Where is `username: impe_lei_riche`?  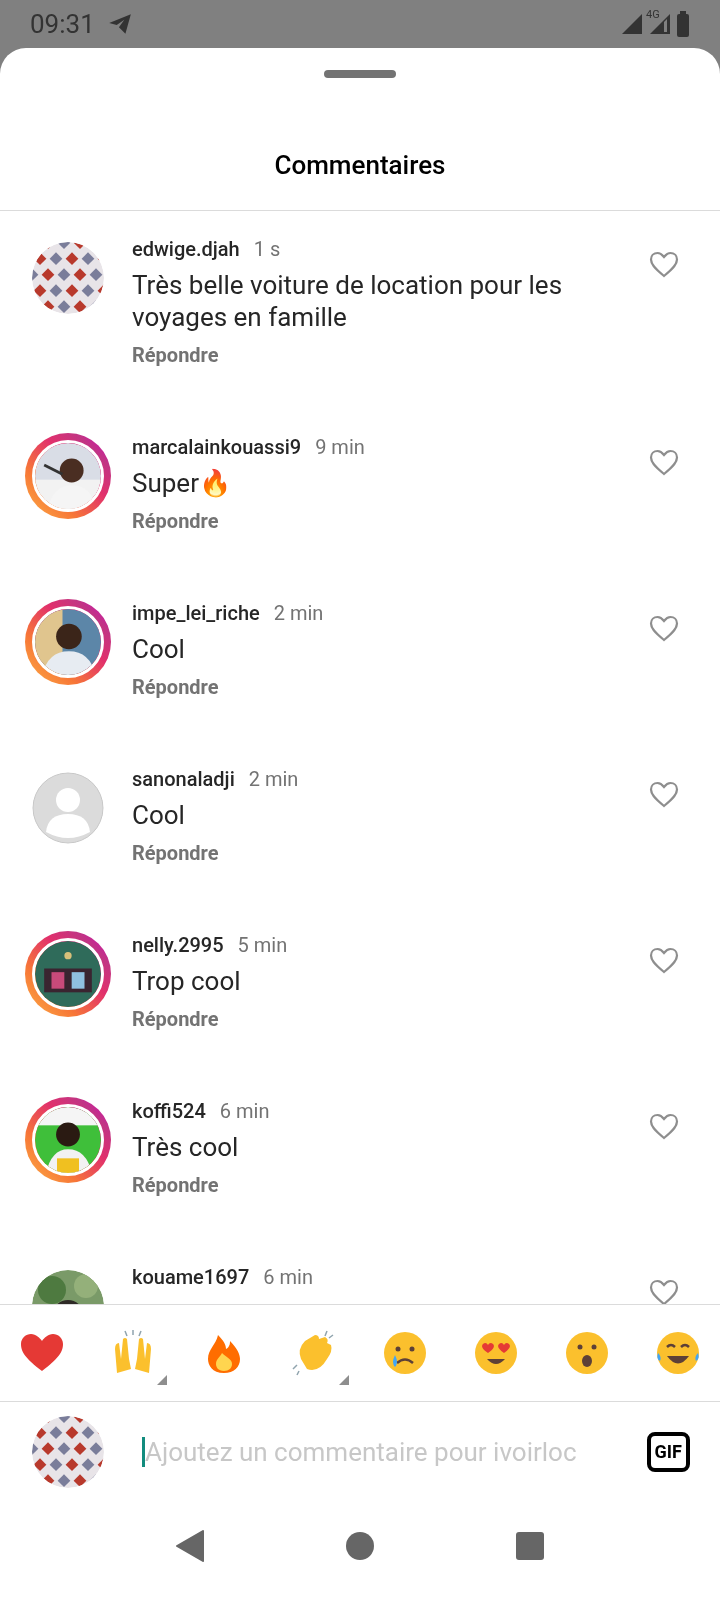
username: impe_lei_riche is located at coordinates (196, 613).